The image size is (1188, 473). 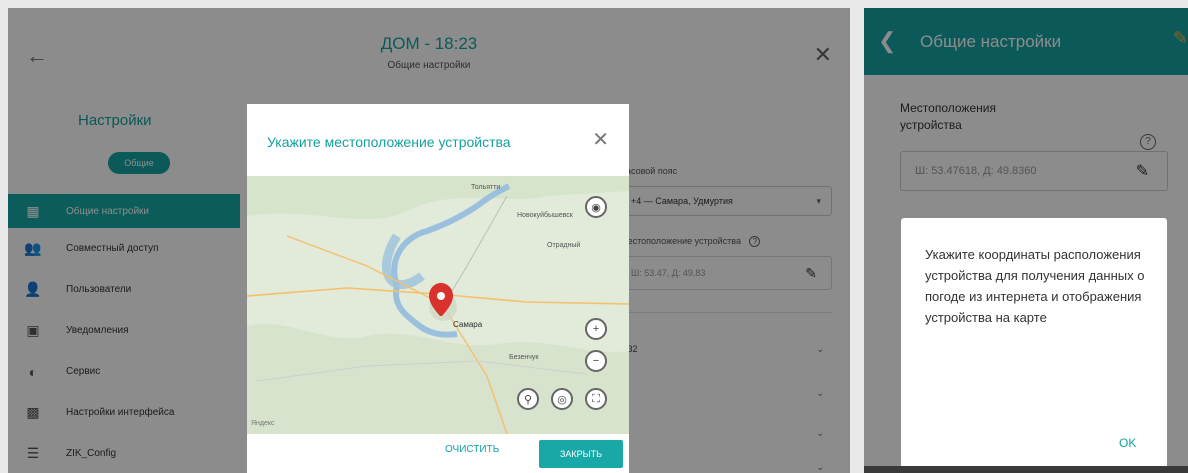 I want to click on map-town-label: Отрадный, so click(x=564, y=245).